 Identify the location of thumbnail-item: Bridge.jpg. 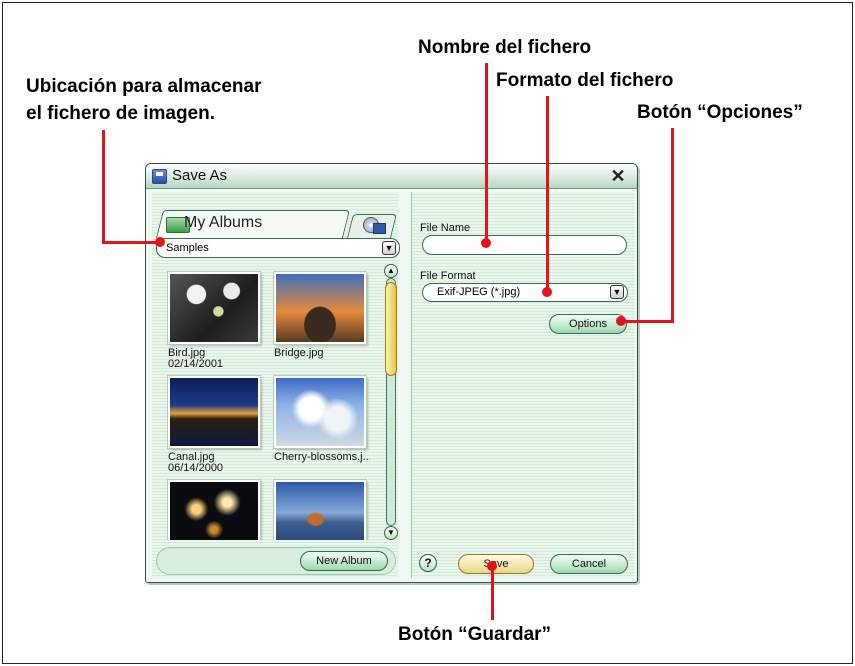
(322, 315).